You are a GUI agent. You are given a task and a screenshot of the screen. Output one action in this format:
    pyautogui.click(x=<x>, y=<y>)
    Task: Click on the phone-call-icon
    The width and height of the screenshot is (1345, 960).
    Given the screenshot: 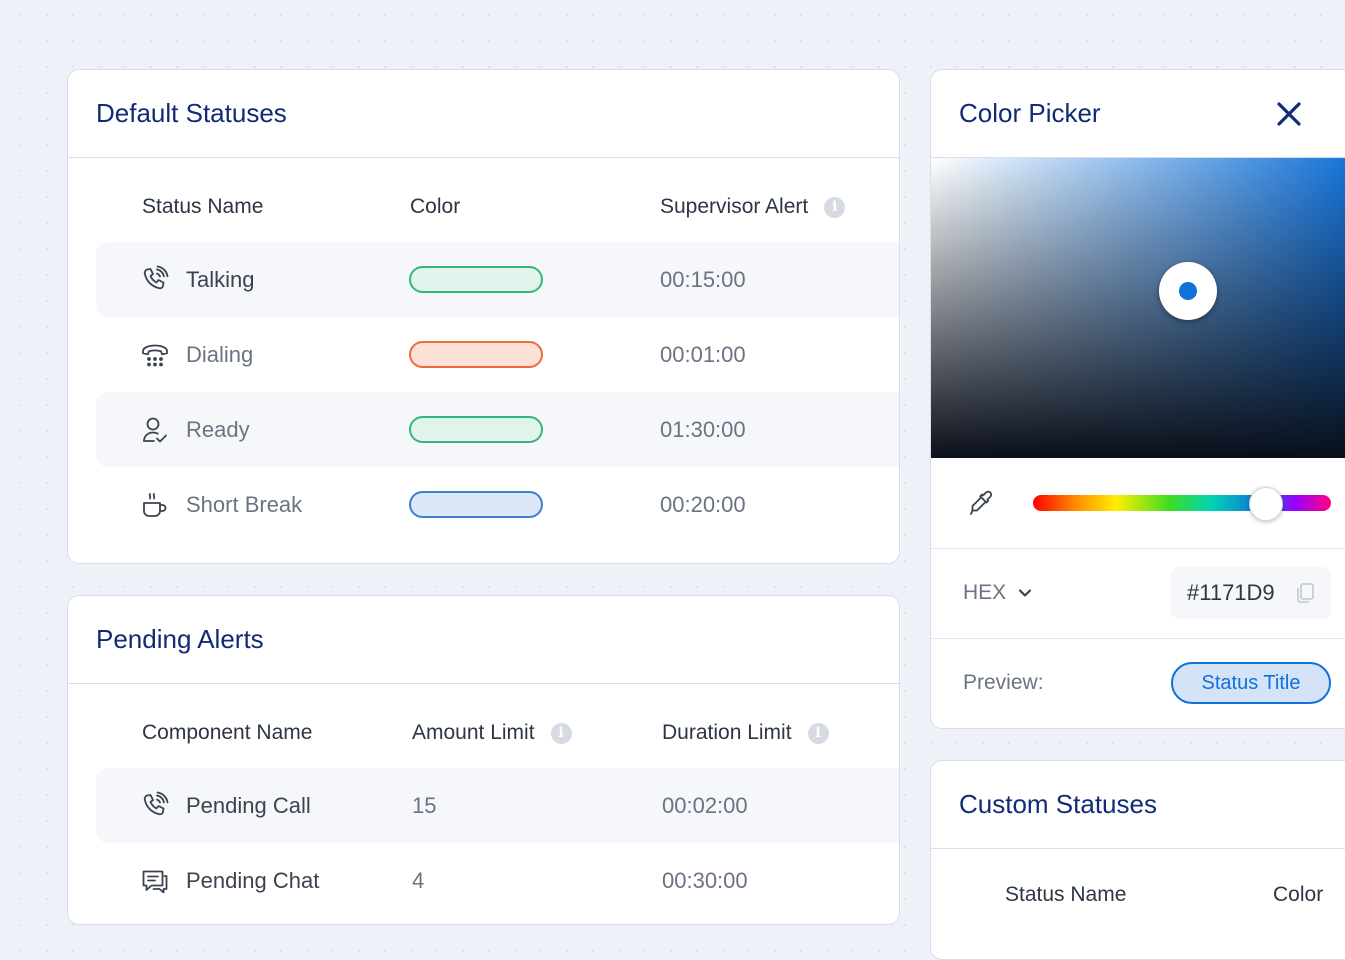 What is the action you would take?
    pyautogui.click(x=155, y=806)
    